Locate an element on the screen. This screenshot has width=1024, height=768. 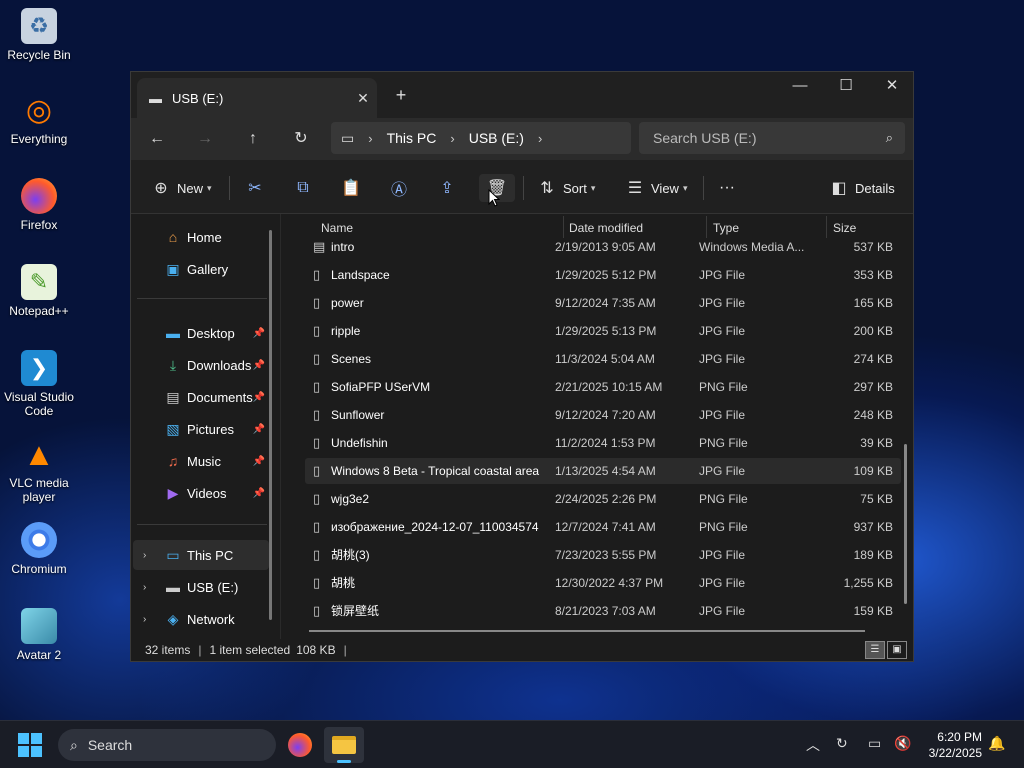
file-date: 2/24/2025 2:26 PM is located at coordinates (606, 499).